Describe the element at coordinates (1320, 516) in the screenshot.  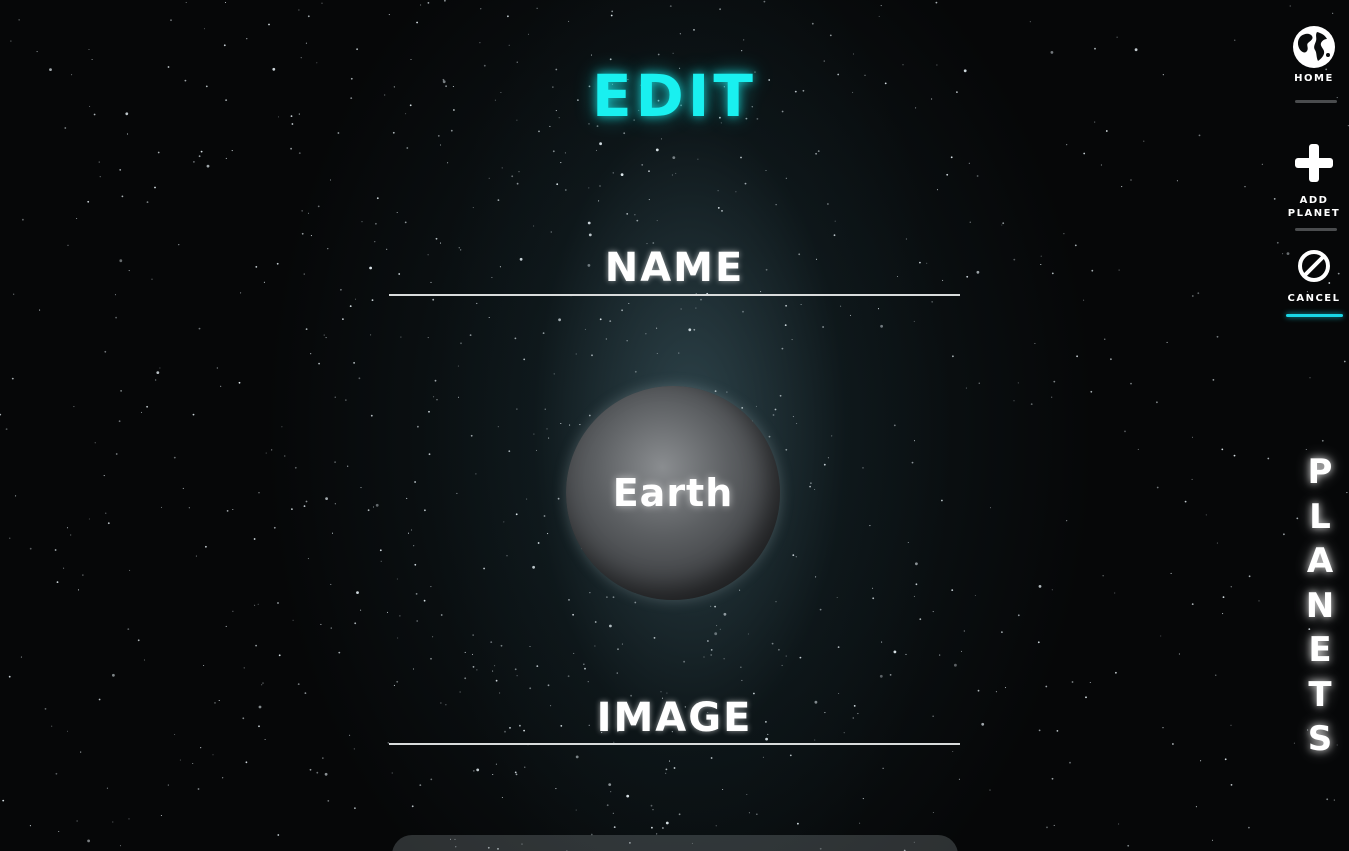
I see `planets-title-letter: L` at that location.